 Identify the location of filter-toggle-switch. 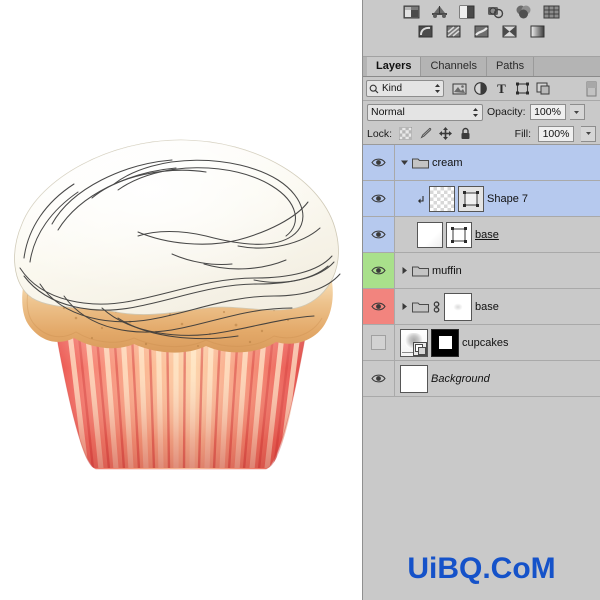
(591, 89).